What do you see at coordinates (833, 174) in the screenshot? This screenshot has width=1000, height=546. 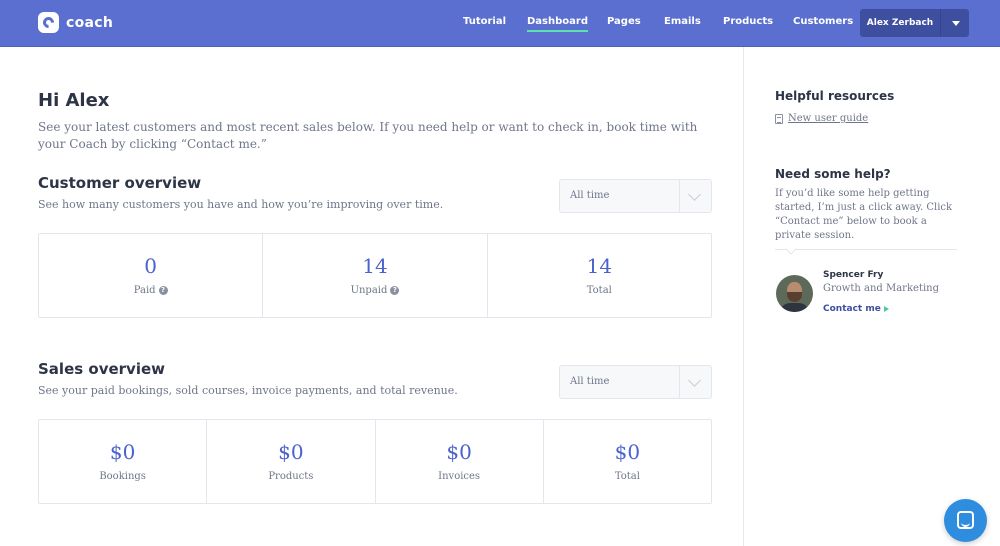 I see `need-help-title: Need some help?` at bounding box center [833, 174].